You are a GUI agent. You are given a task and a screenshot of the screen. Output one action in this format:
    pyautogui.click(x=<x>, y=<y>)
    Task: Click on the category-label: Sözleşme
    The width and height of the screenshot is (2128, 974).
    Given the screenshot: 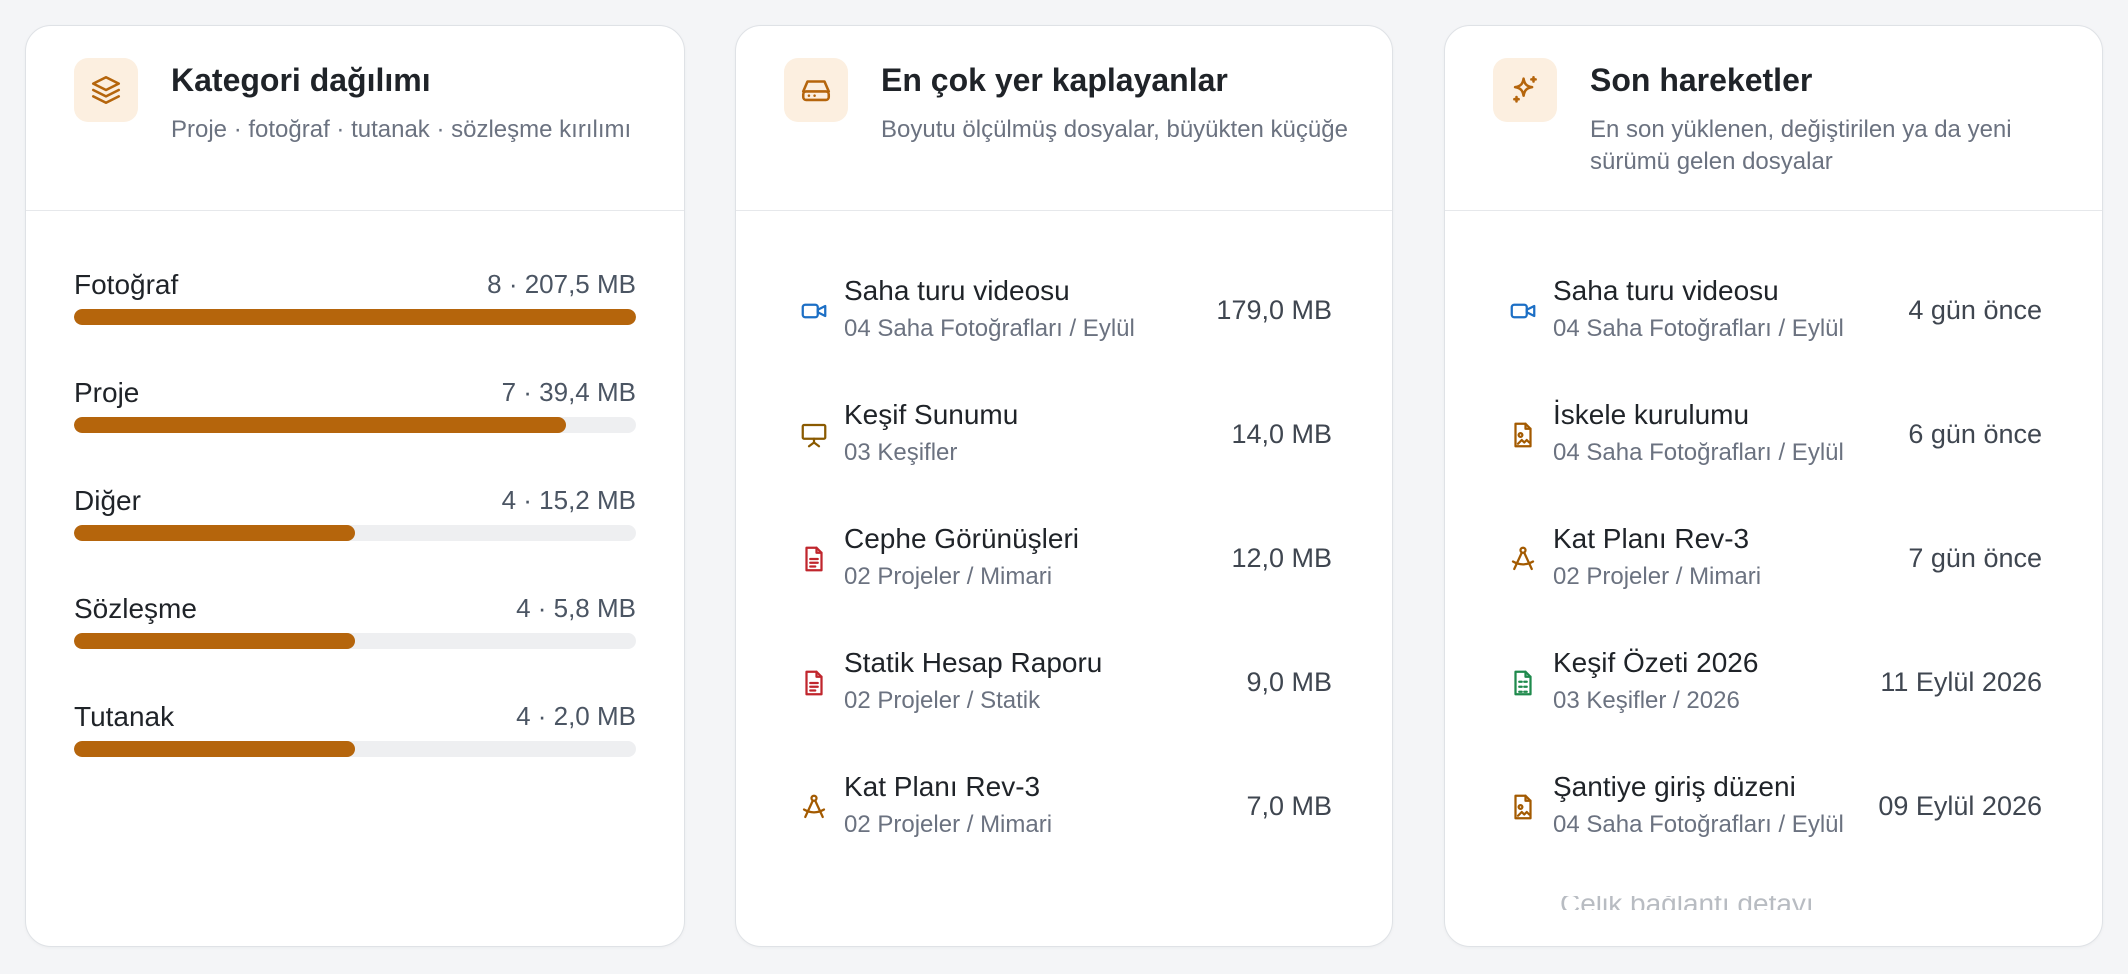 What is the action you would take?
    pyautogui.click(x=135, y=608)
    